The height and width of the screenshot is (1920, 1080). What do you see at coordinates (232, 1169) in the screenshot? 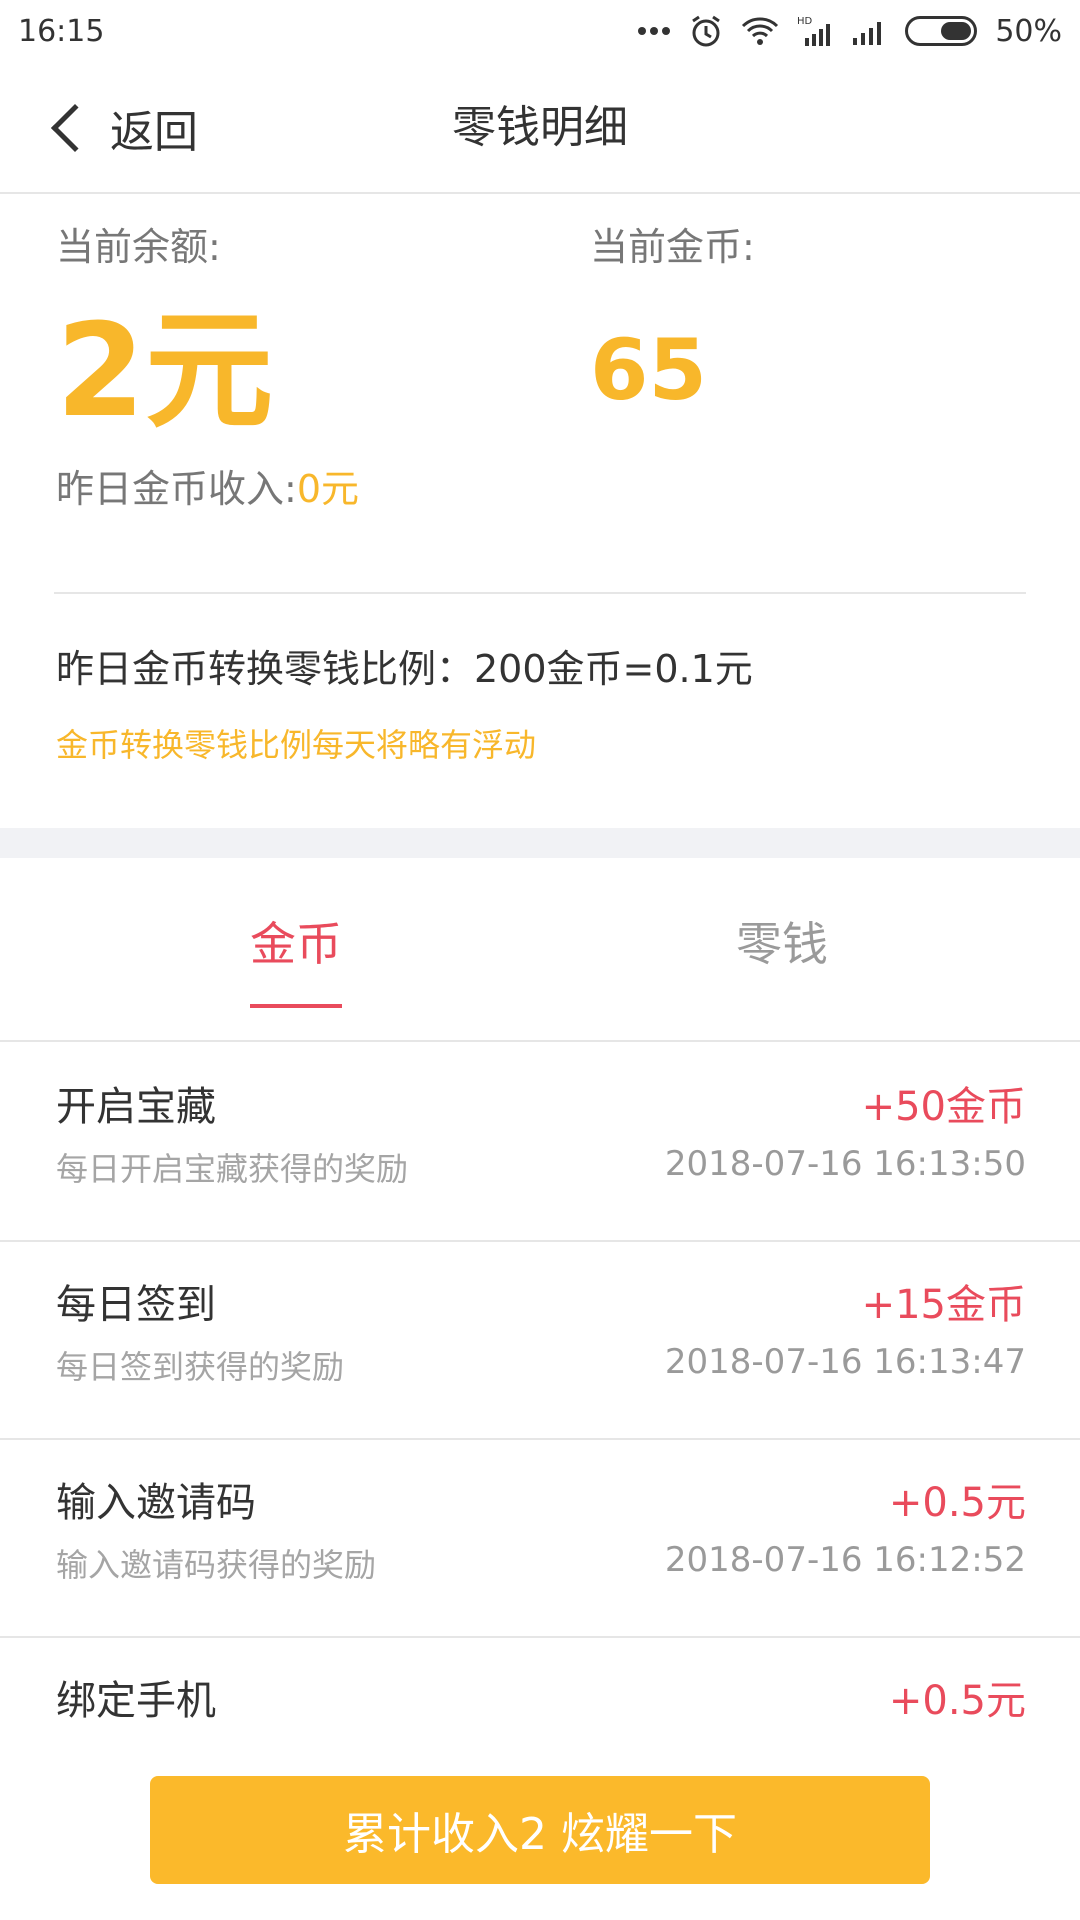
I see `record-subtitle: 每日开启宝藏获得的奖励` at bounding box center [232, 1169].